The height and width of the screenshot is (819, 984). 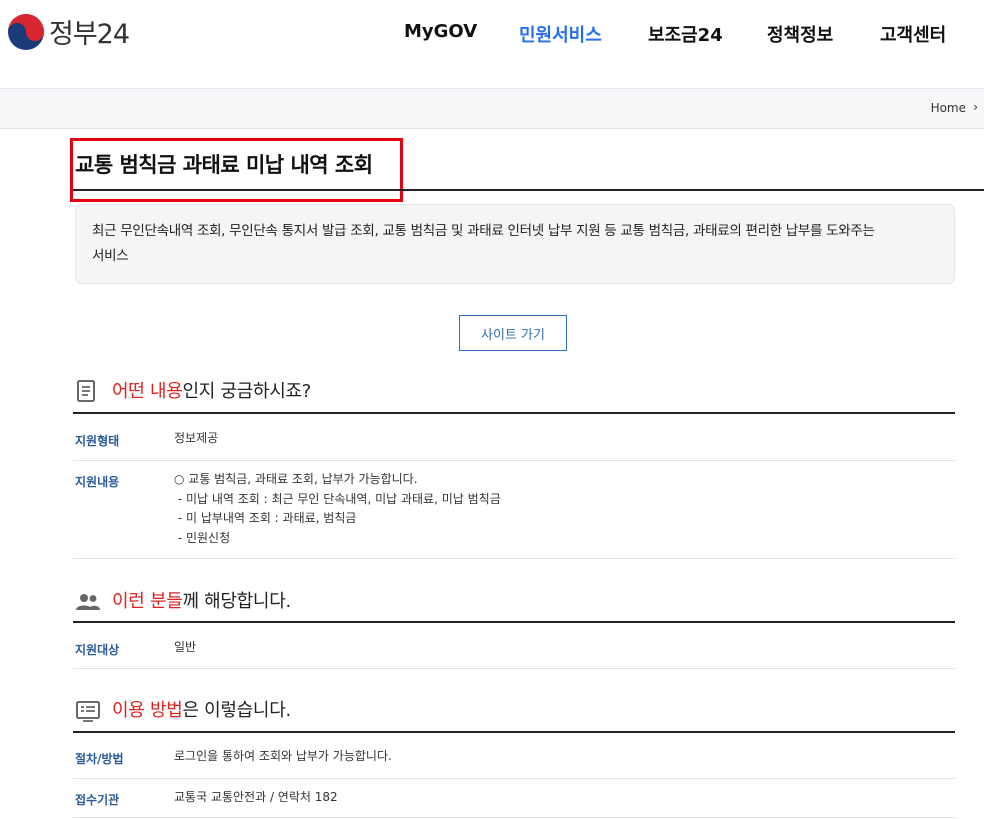 I want to click on section-title-rest: 께 해당합니다., so click(x=236, y=601).